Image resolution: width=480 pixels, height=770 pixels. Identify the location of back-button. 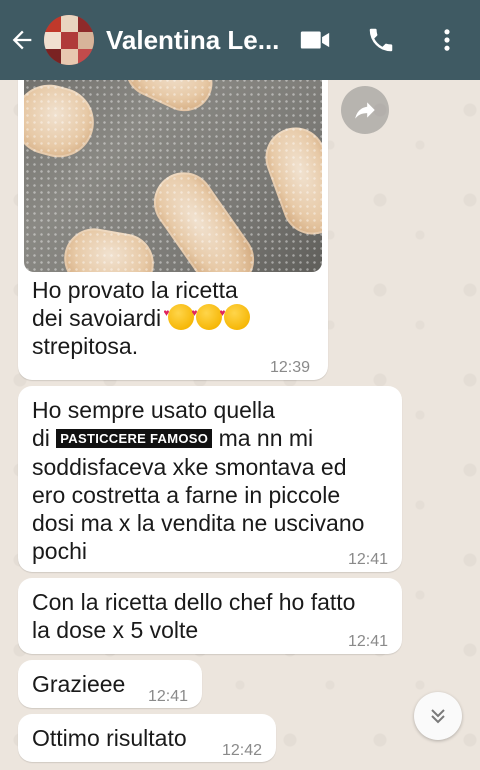
(22, 40).